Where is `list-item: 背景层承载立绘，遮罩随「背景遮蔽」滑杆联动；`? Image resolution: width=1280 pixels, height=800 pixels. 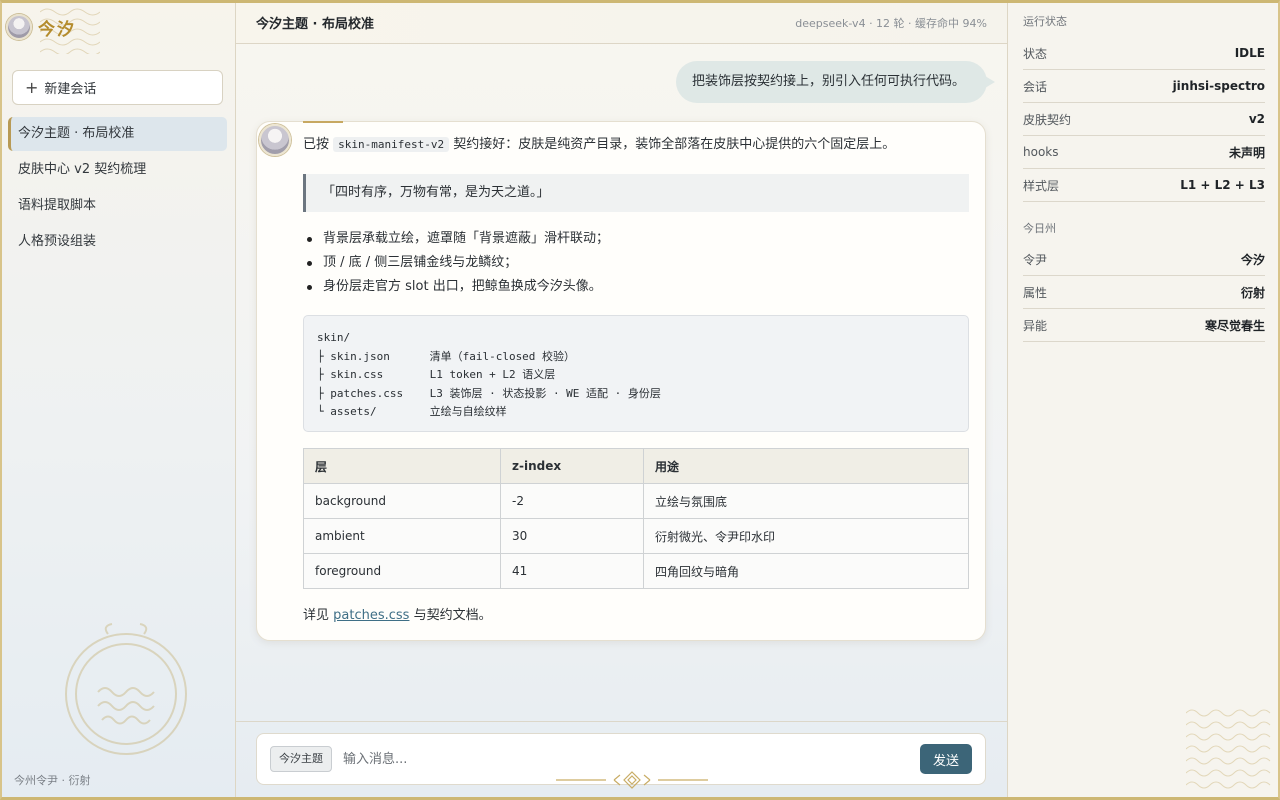 list-item: 背景层承载立绘，遮罩随「背景遮蔽」滑杆联动； is located at coordinates (636, 239).